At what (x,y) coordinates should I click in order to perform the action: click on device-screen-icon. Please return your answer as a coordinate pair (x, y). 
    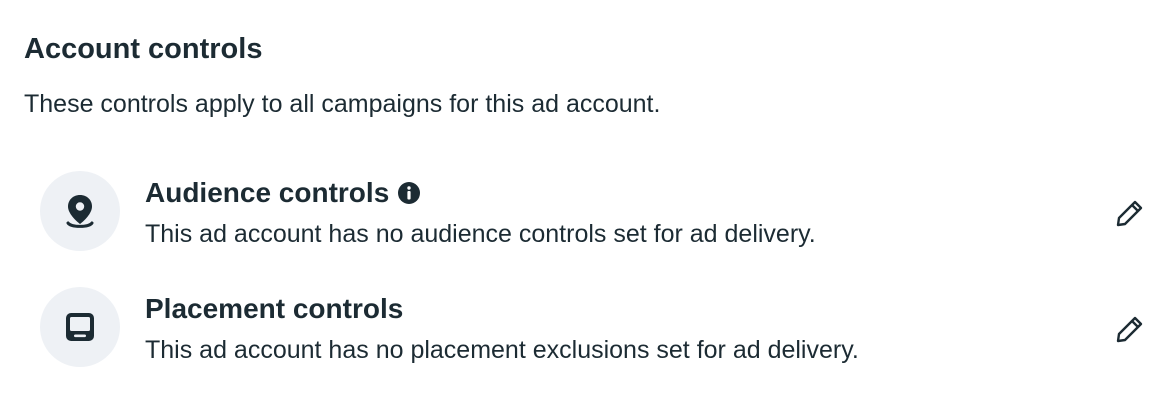
    Looking at the image, I should click on (80, 327).